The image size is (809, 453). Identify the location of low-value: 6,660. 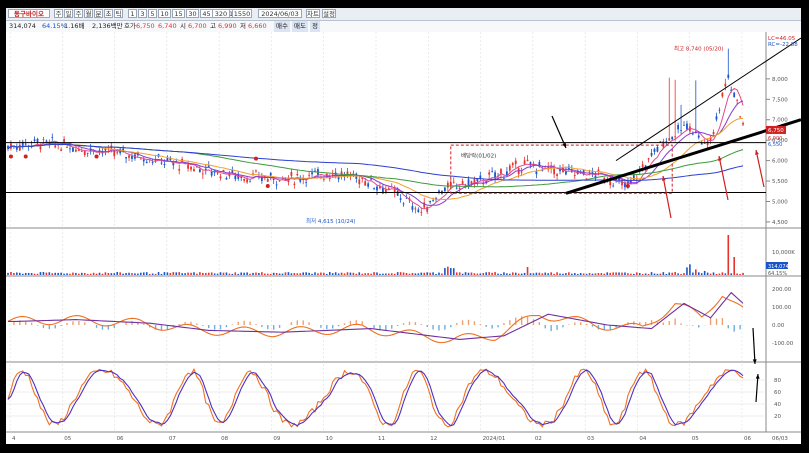
(257, 26).